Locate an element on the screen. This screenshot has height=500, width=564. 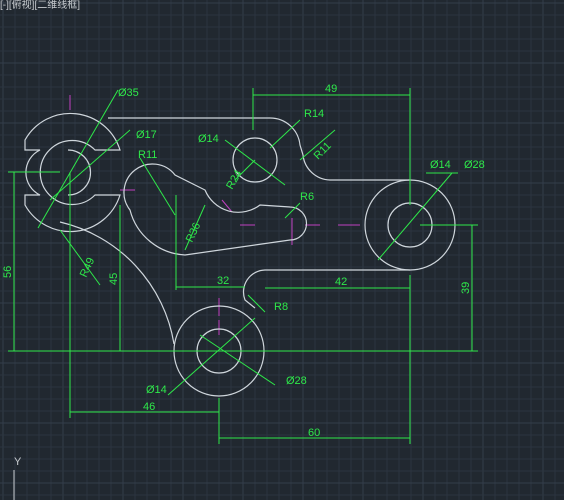
dim-len60: 60 is located at coordinates (314, 433).